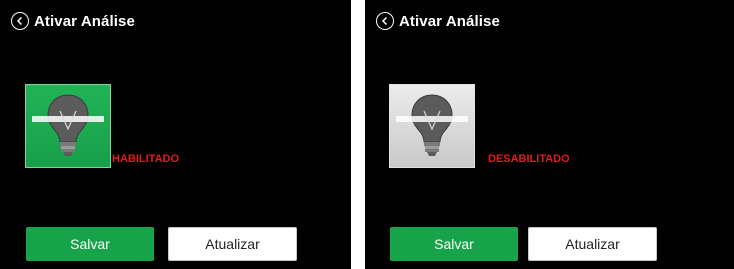 The height and width of the screenshot is (269, 734). I want to click on status-label: HABILITADO, so click(146, 159).